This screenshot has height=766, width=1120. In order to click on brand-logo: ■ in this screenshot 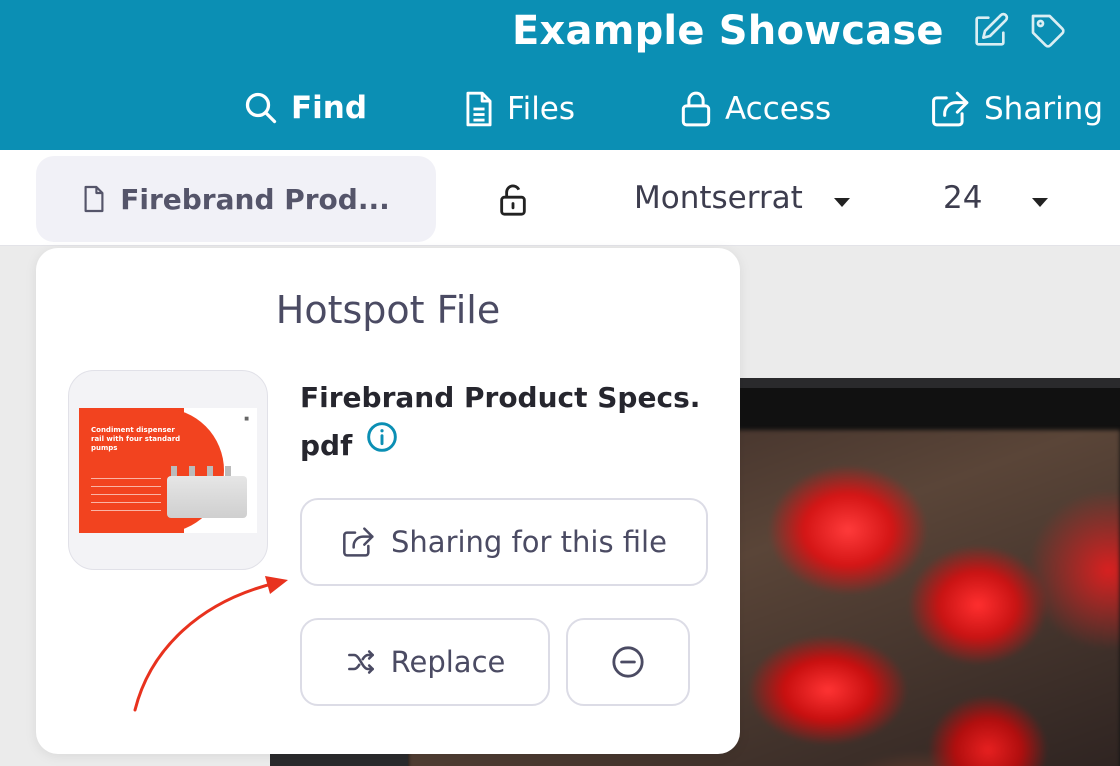, I will do `click(246, 419)`.